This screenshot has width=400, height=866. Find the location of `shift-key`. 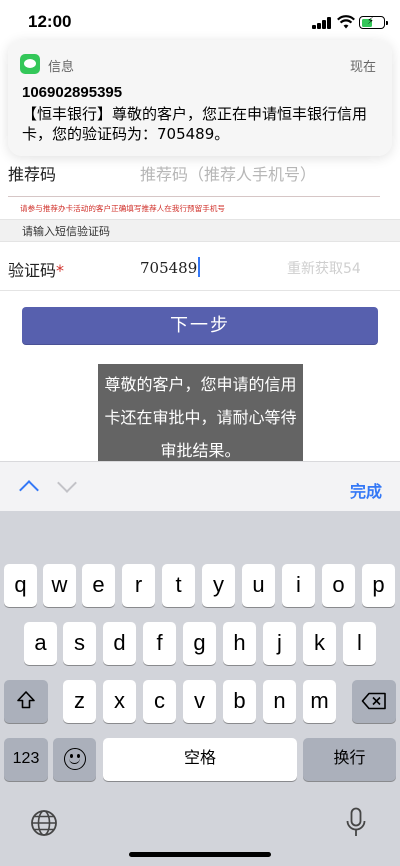

shift-key is located at coordinates (26, 701).